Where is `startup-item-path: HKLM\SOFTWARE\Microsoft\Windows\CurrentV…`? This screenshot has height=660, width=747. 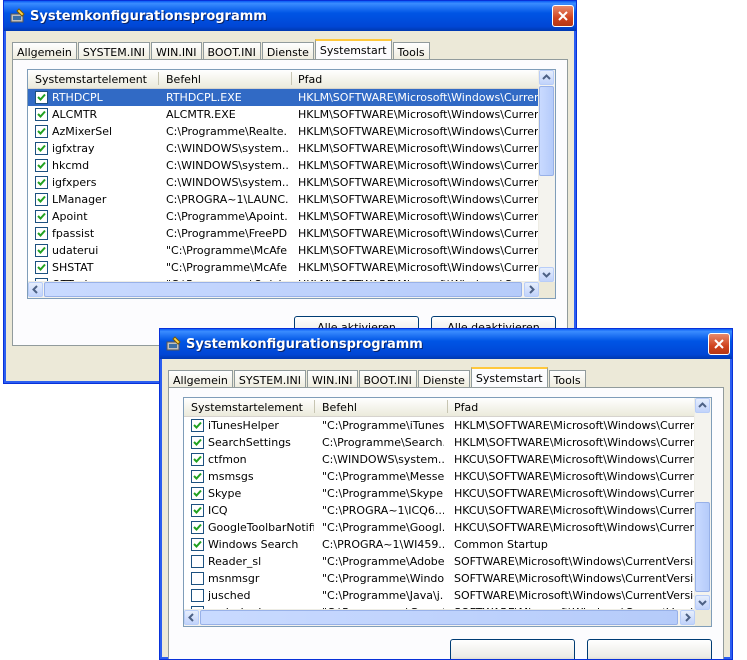
startup-item-path: HKLM\SOFTWARE\Microsoft\Windows\CurrentV… is located at coordinates (418, 148).